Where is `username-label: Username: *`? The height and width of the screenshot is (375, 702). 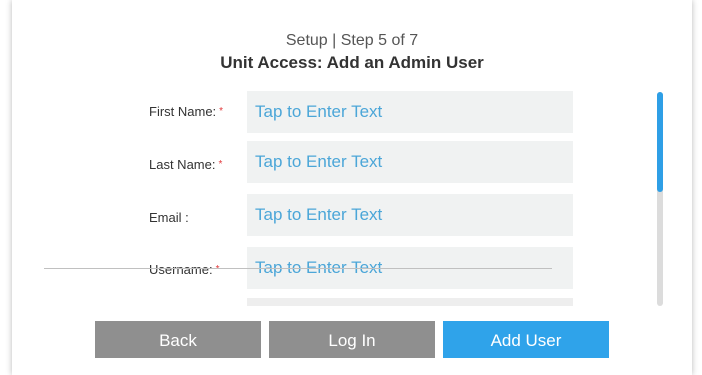 username-label: Username: * is located at coordinates (195, 270).